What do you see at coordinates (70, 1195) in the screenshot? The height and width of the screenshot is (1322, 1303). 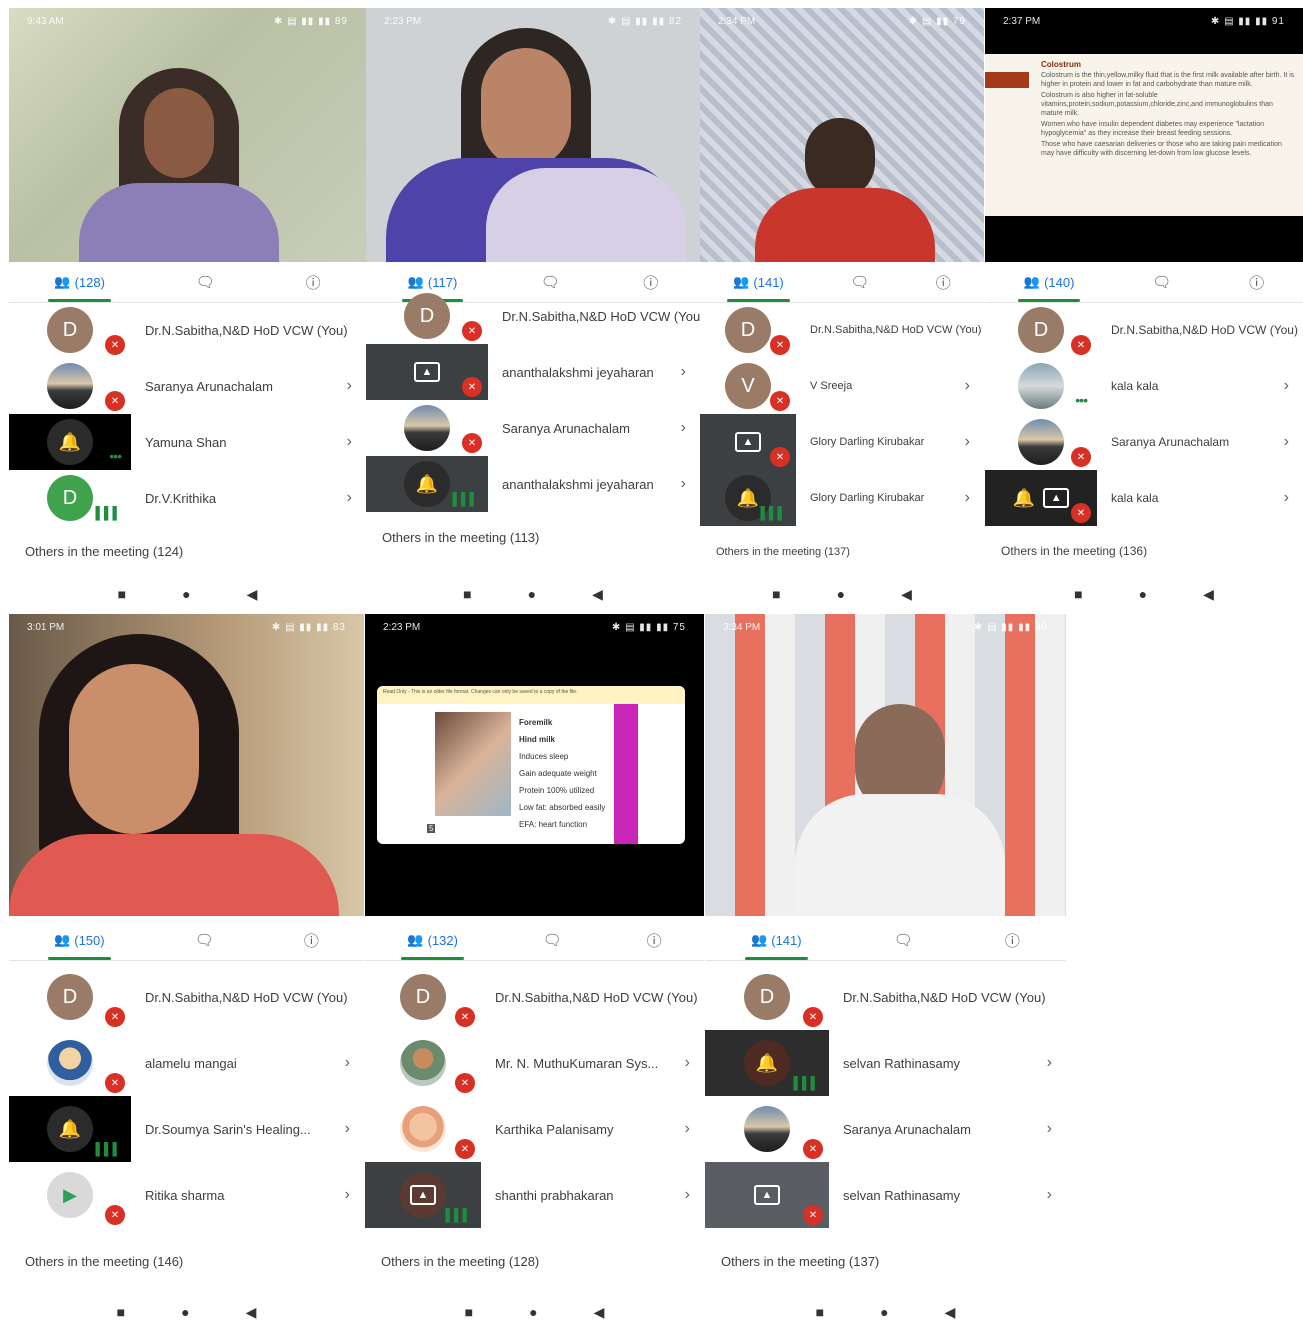 I see `avatar: ▶` at bounding box center [70, 1195].